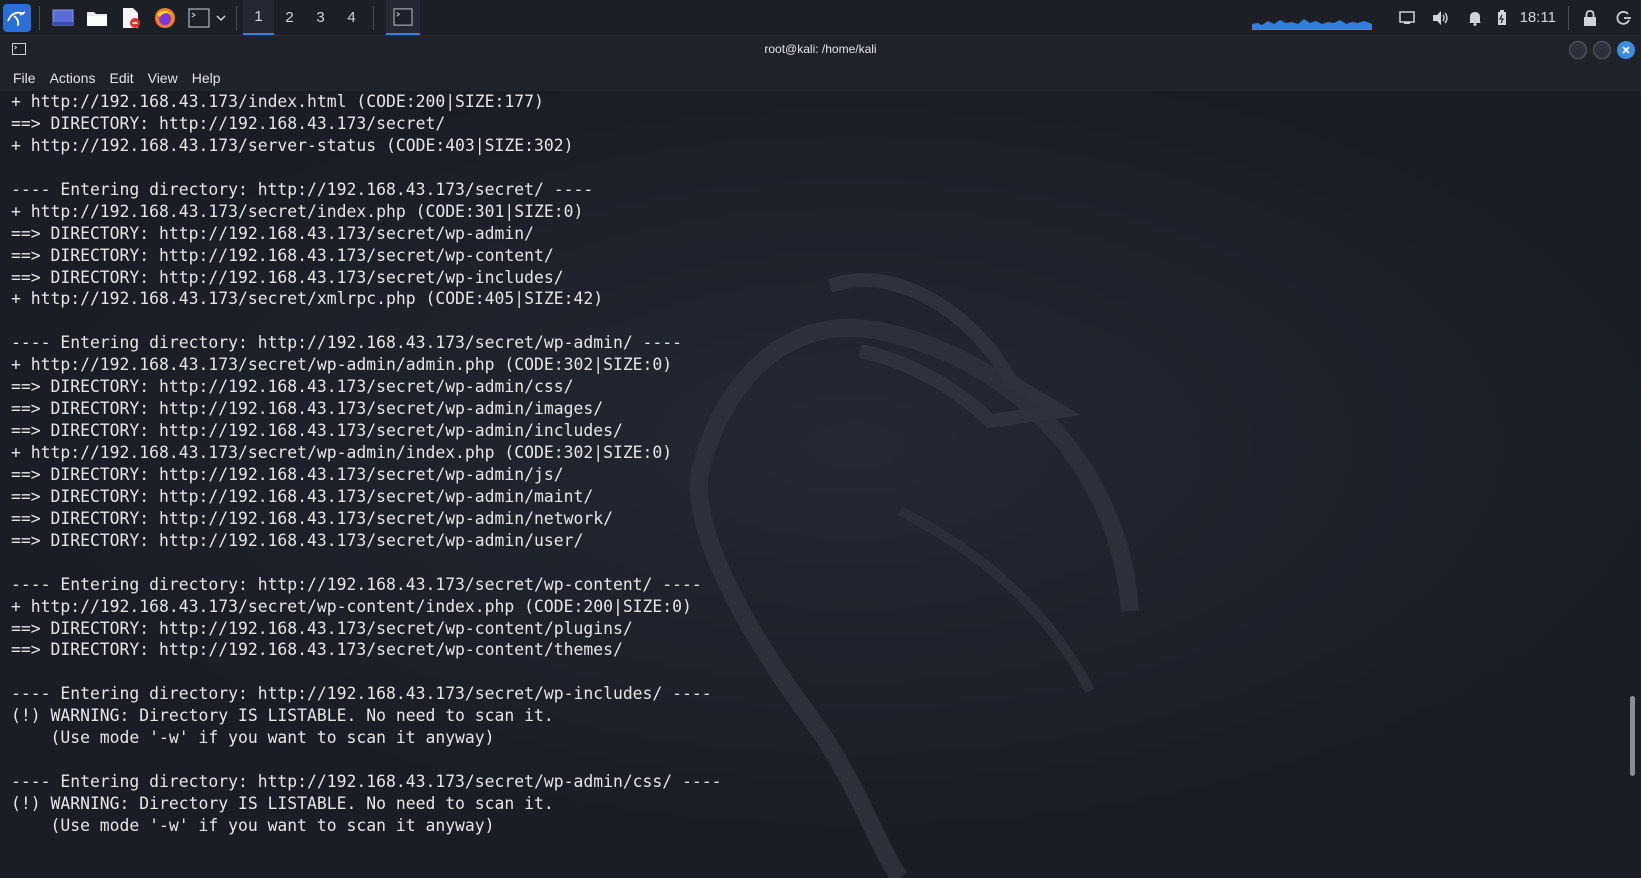 Image resolution: width=1641 pixels, height=878 pixels. Describe the element at coordinates (163, 78) in the screenshot. I see `menu-view: View` at that location.